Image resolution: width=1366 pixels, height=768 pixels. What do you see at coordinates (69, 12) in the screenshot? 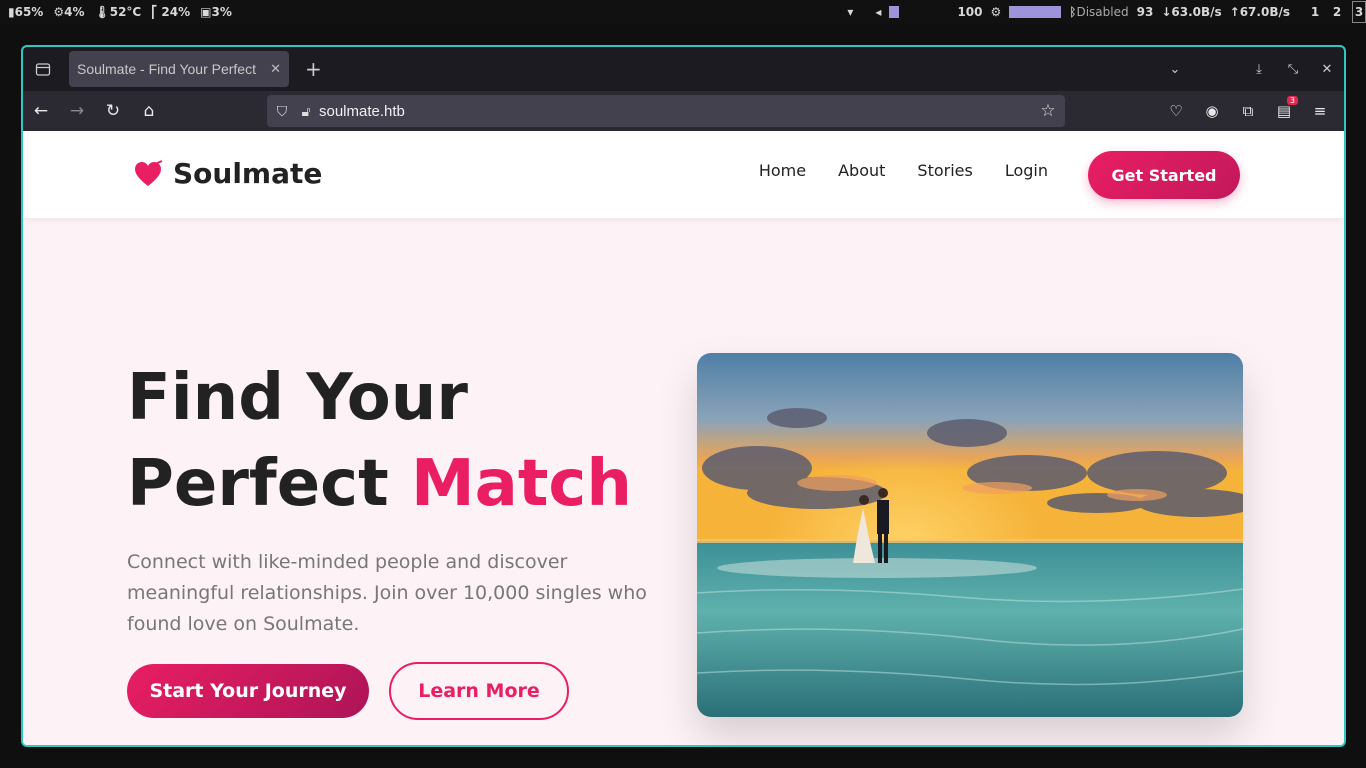
I see `cpu-indicator: ⚙4%` at bounding box center [69, 12].